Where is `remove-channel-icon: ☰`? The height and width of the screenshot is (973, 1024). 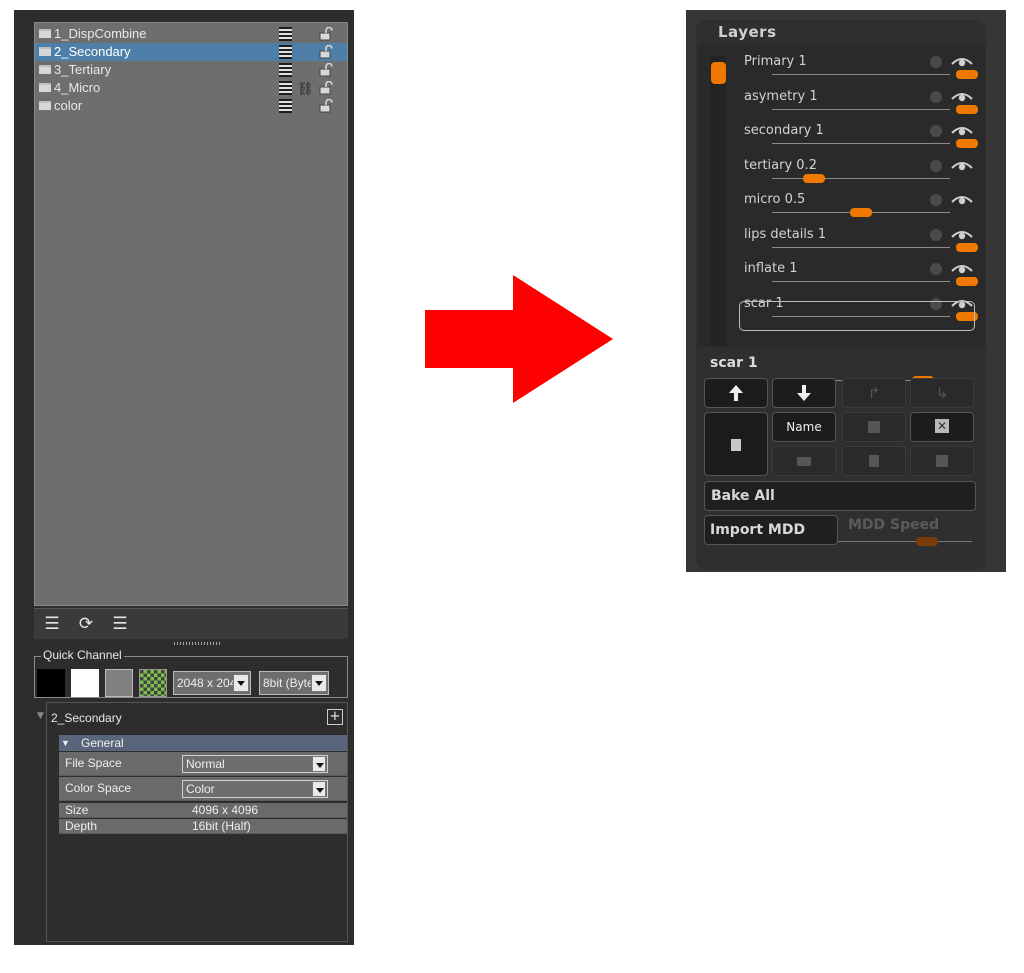
remove-channel-icon: ☰ is located at coordinates (120, 624).